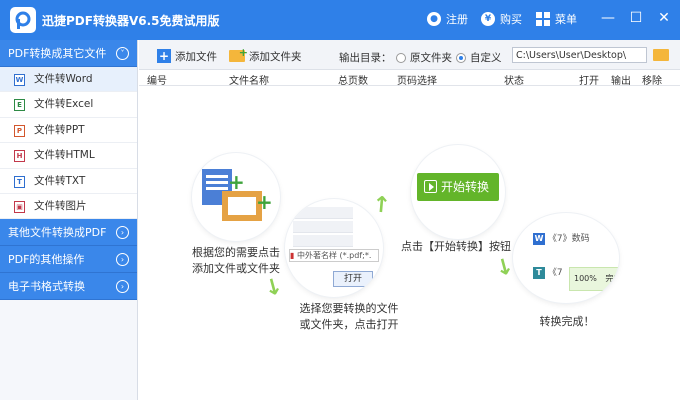  What do you see at coordinates (60, 205) in the screenshot?
I see `sidebar-item-label: 文件转图片` at bounding box center [60, 205].